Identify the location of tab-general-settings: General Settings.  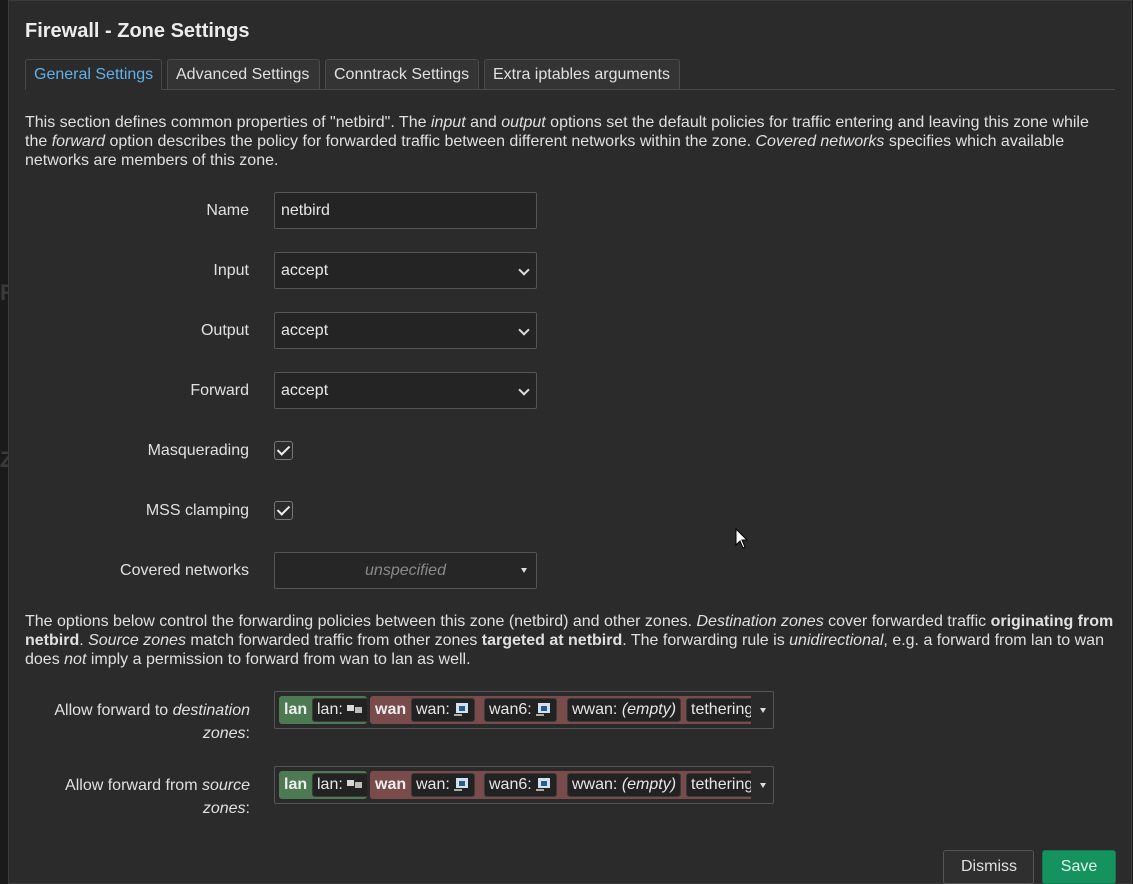
(93, 74).